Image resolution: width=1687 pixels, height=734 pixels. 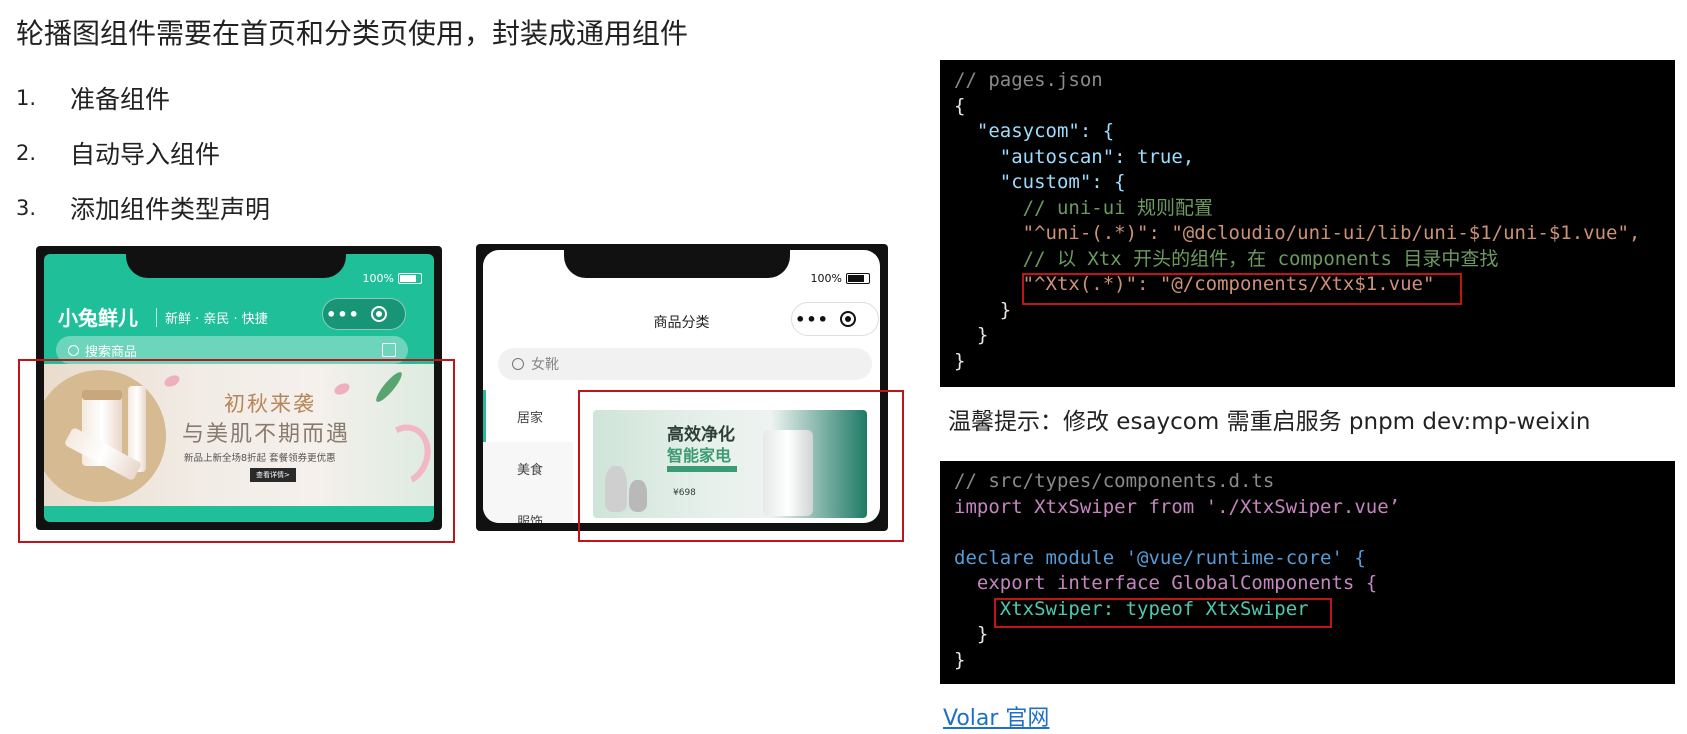 What do you see at coordinates (98, 318) in the screenshot?
I see `brand-logo: 小兔鲜儿` at bounding box center [98, 318].